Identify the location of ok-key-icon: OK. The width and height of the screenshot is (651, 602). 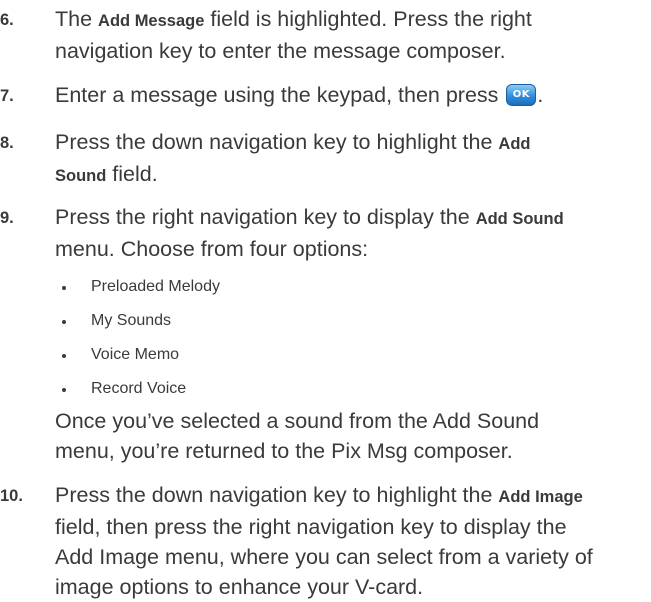
(521, 95).